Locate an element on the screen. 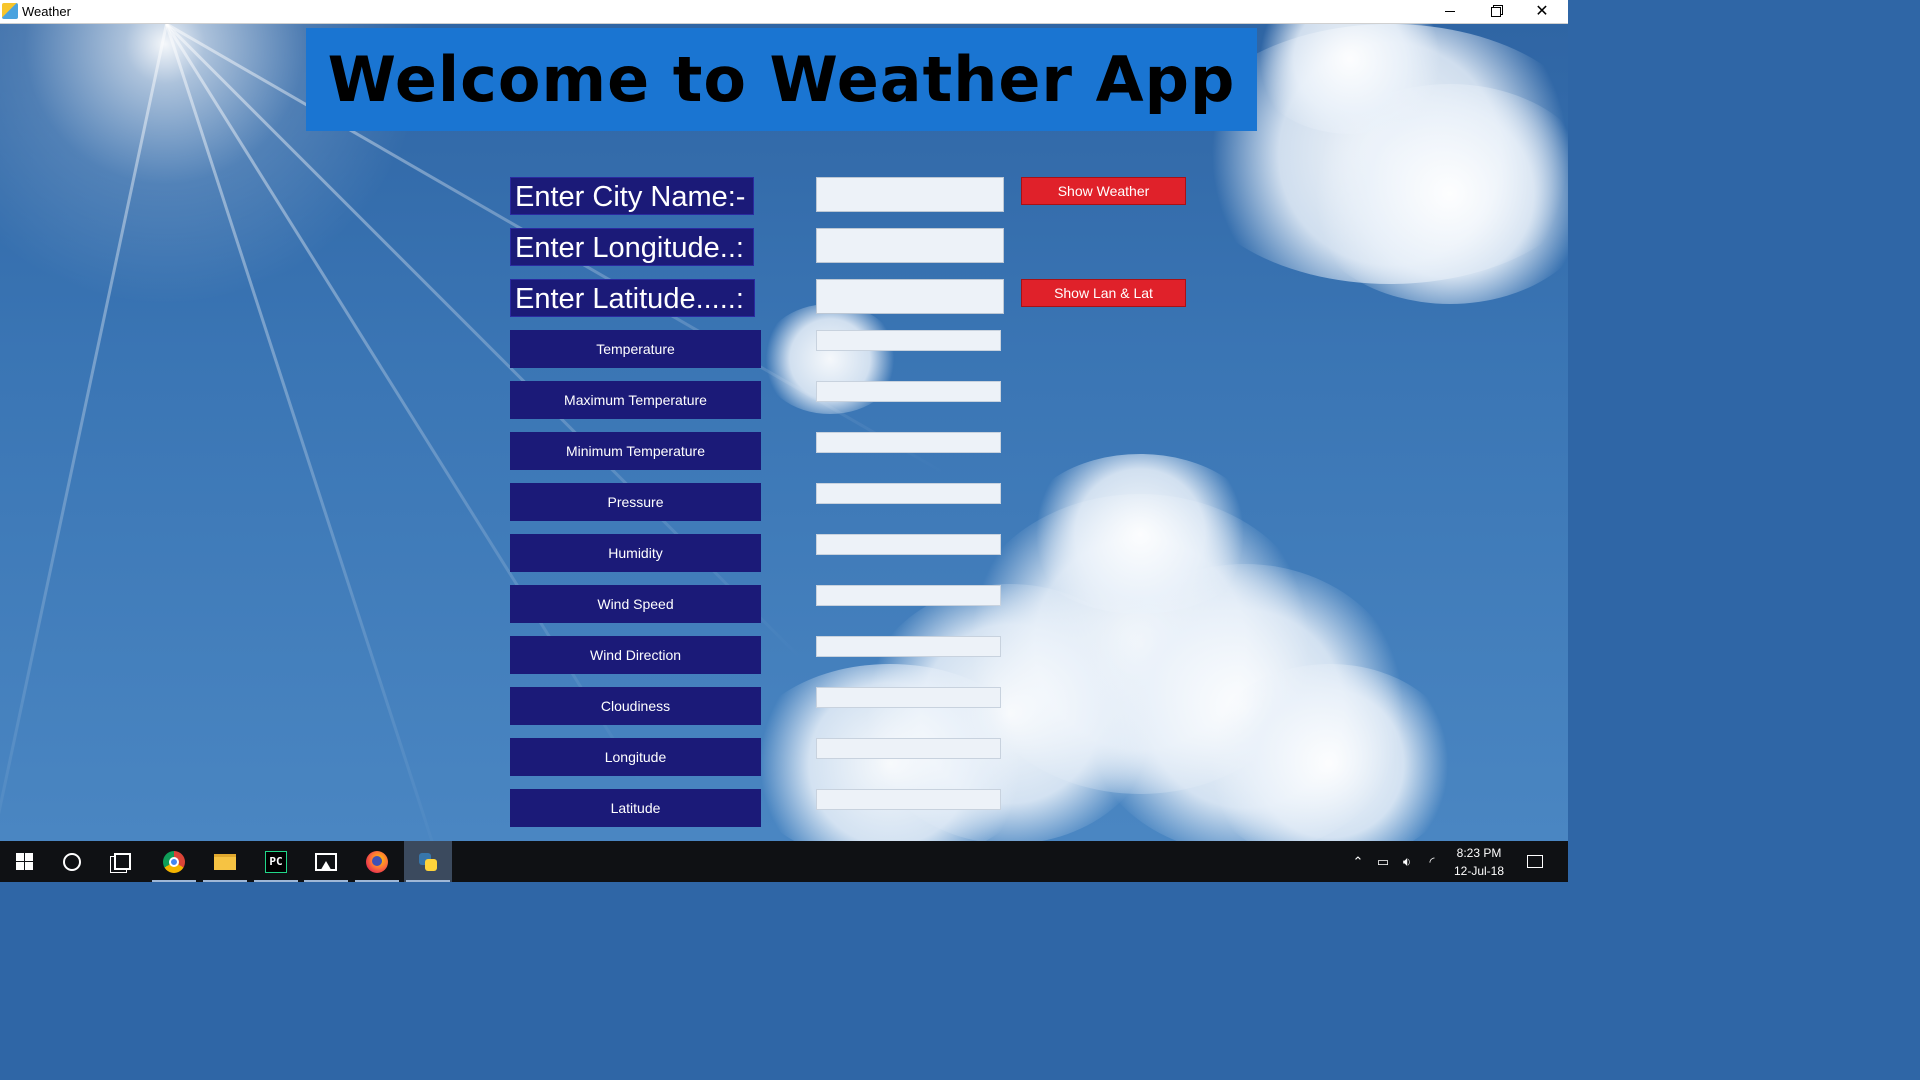  max-temperature-output is located at coordinates (908, 391).